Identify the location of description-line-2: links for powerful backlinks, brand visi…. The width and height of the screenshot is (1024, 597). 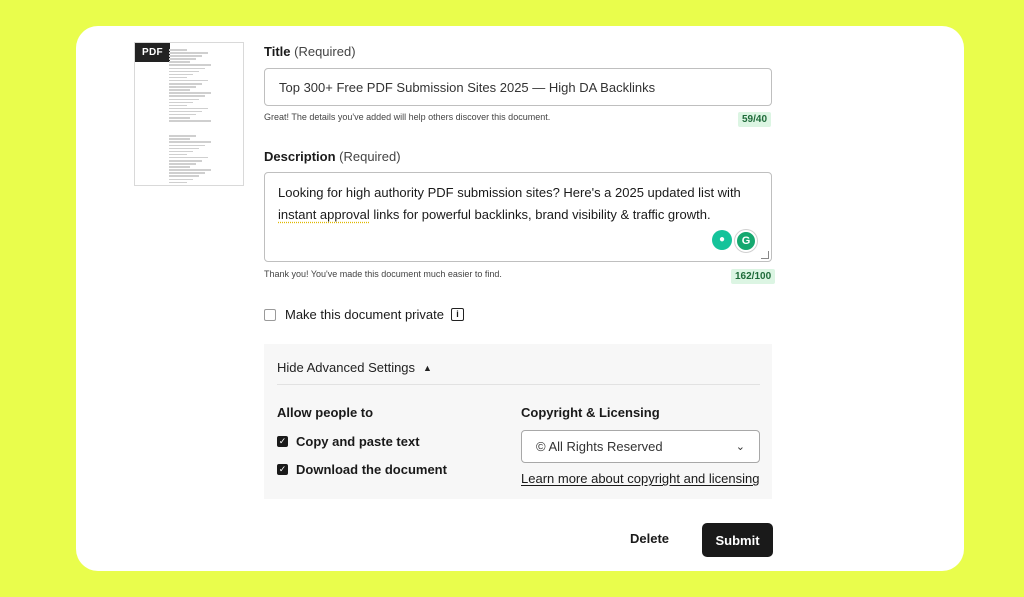
(540, 214).